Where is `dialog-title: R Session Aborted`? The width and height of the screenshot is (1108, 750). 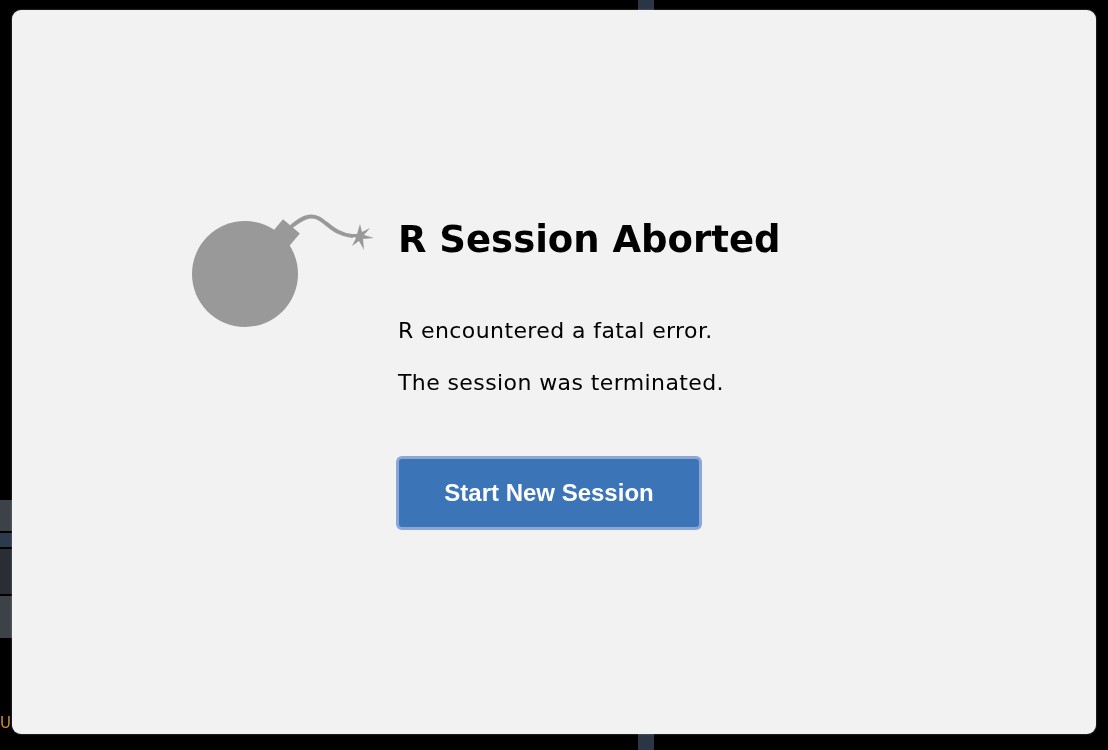 dialog-title: R Session Aborted is located at coordinates (589, 240).